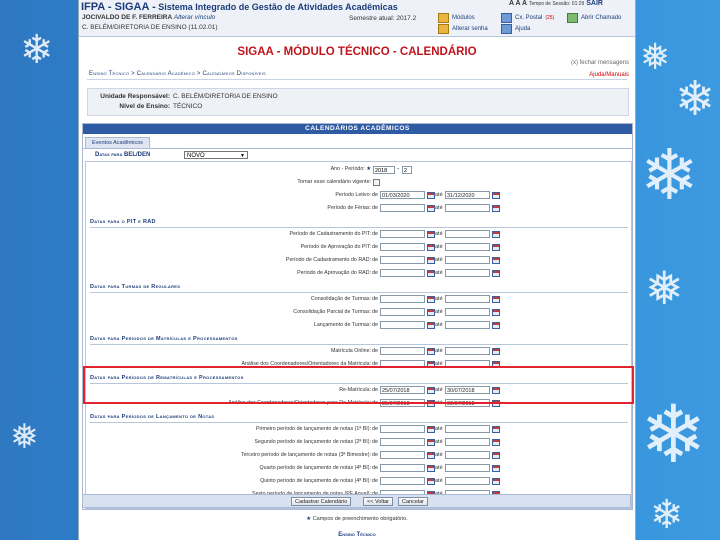 Image resolution: width=720 pixels, height=540 pixels. I want to click on help-manuals-link: Ajuda/Manuais, so click(609, 75).